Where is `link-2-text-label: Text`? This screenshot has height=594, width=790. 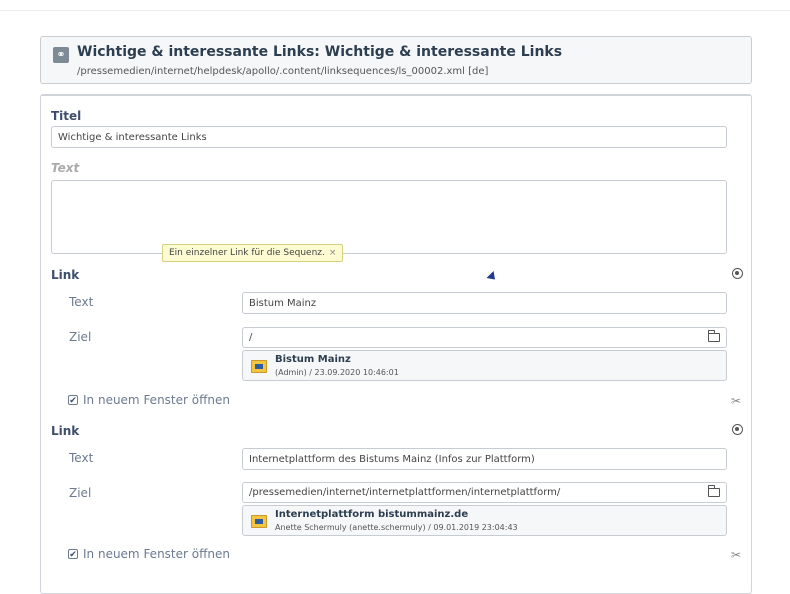 link-2-text-label: Text is located at coordinates (81, 458).